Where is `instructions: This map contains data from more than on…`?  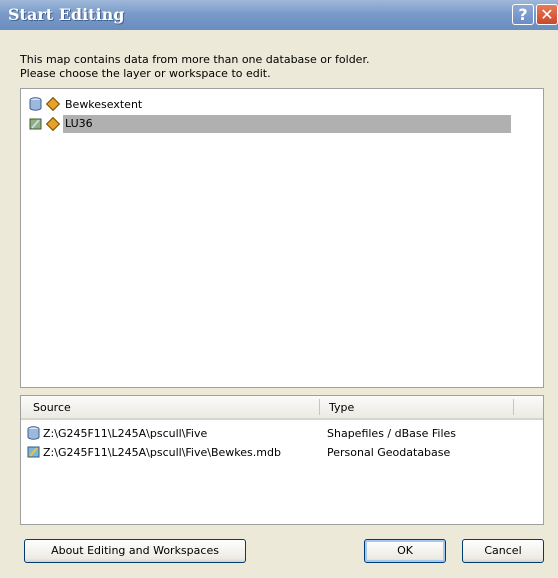 instructions: This map contains data from more than on… is located at coordinates (194, 67).